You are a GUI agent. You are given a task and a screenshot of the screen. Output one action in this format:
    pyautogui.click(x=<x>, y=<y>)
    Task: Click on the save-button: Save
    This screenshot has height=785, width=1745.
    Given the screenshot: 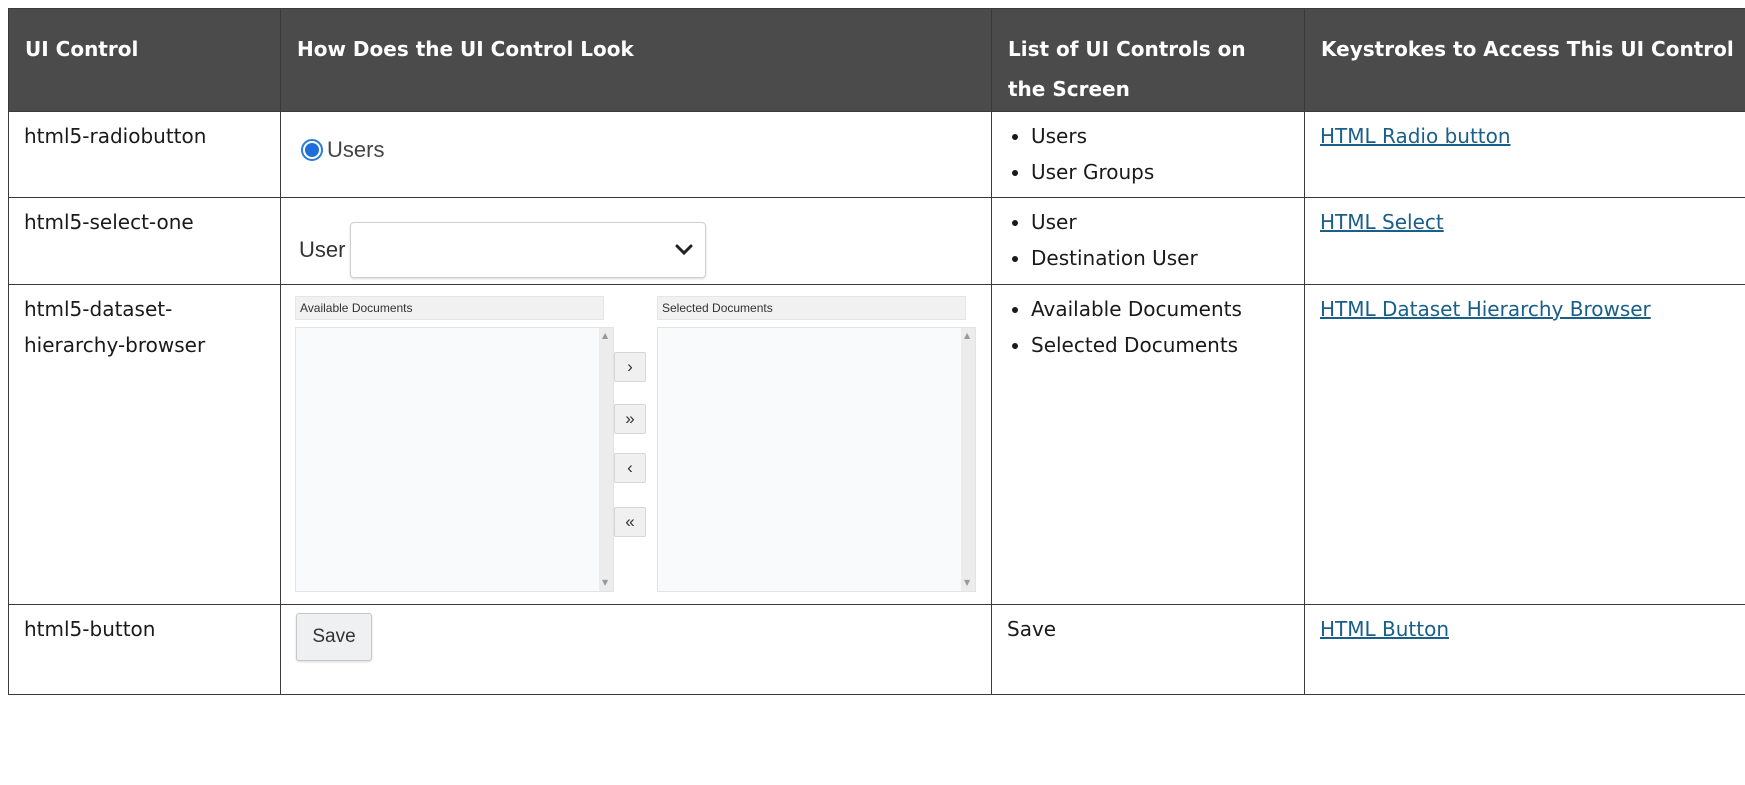 What is the action you would take?
    pyautogui.click(x=334, y=637)
    